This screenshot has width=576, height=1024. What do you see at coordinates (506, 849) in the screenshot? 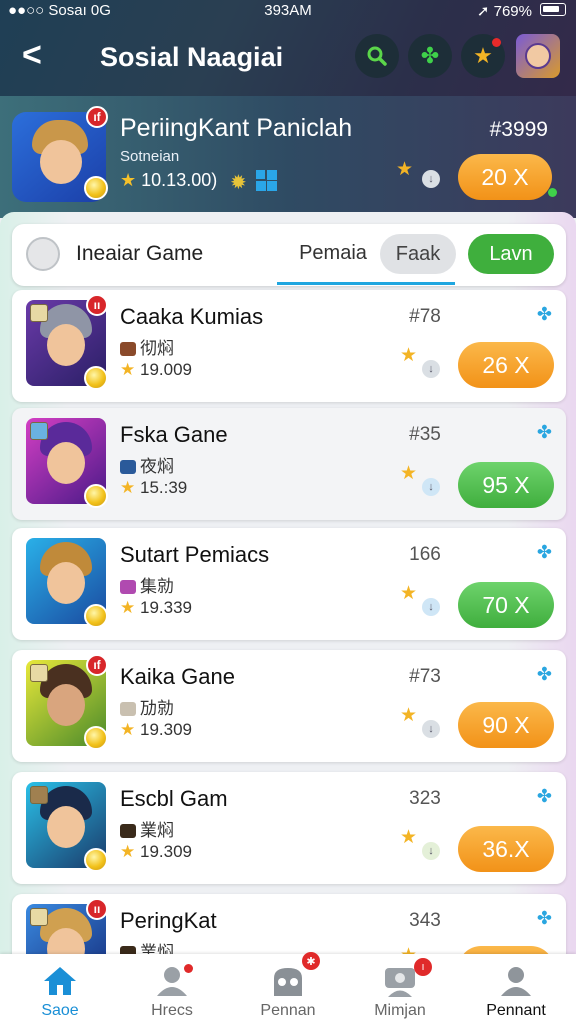
I see `card-action-button: 36.X` at bounding box center [506, 849].